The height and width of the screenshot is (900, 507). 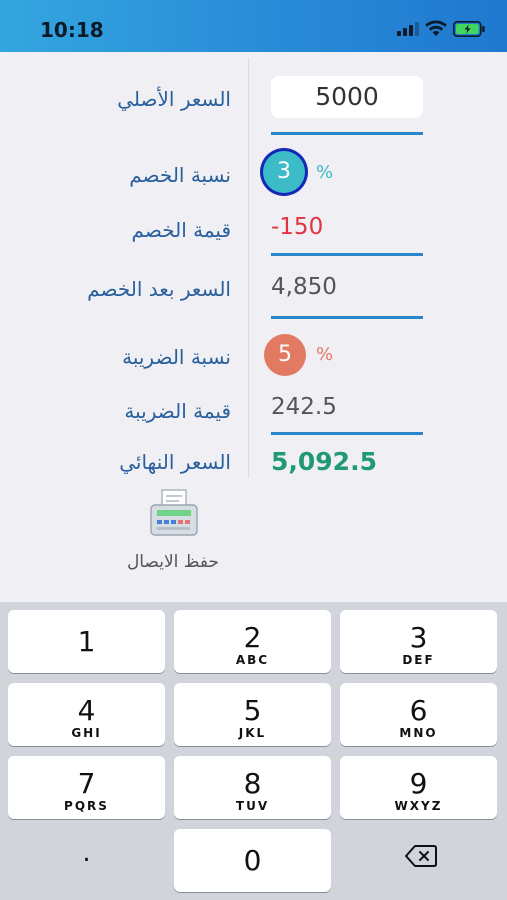 What do you see at coordinates (418, 733) in the screenshot?
I see `key-6-letters: MNO` at bounding box center [418, 733].